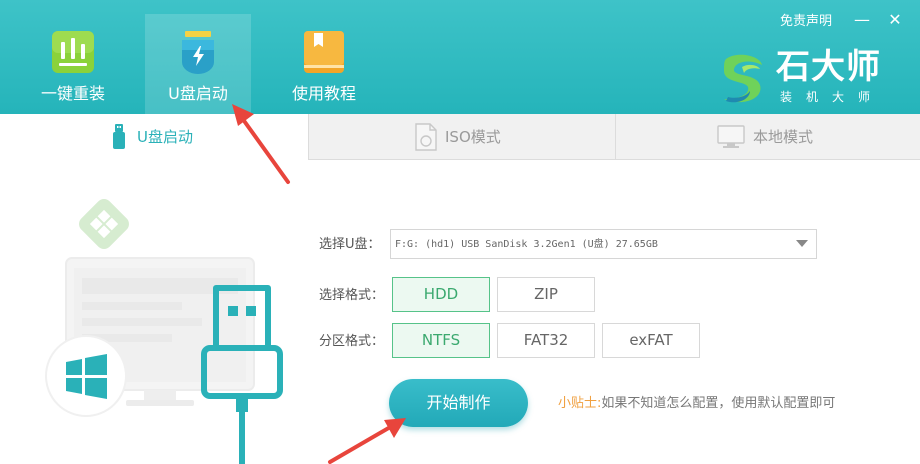 Image resolution: width=920 pixels, height=464 pixels. I want to click on tab-iso-mode: ISO模式, so click(461, 137).